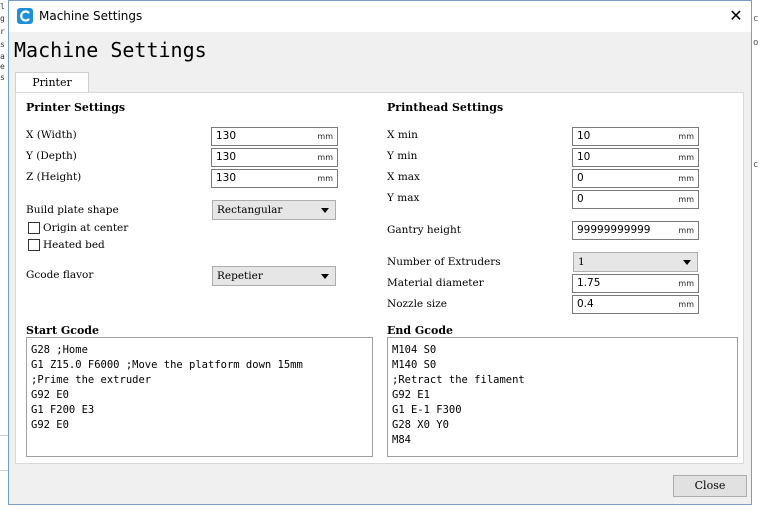 The height and width of the screenshot is (510, 760). Describe the element at coordinates (424, 230) in the screenshot. I see `gantry-height-label: Gantry height` at that location.